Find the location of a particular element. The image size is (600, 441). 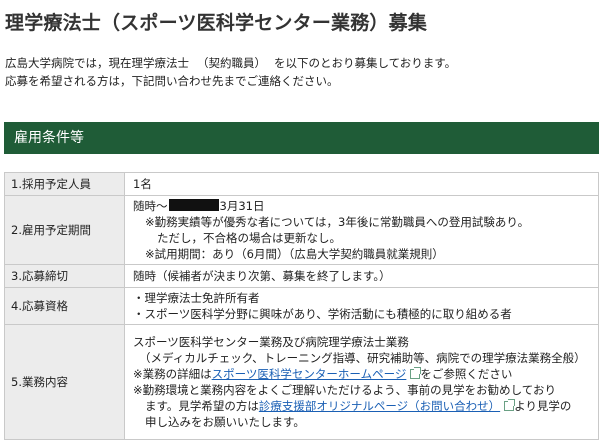

duty-line: （メディカルチェック、トレーニング指導、研究補助等、病院での理学療法業務全般） is located at coordinates (362, 358).